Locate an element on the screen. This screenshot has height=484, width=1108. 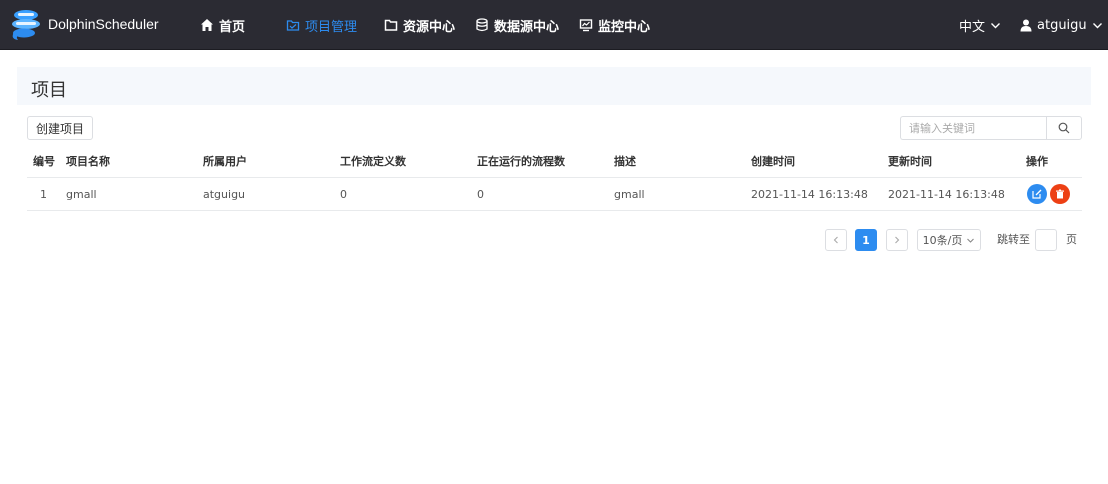
column-header-user: 所属用户 is located at coordinates (225, 161).